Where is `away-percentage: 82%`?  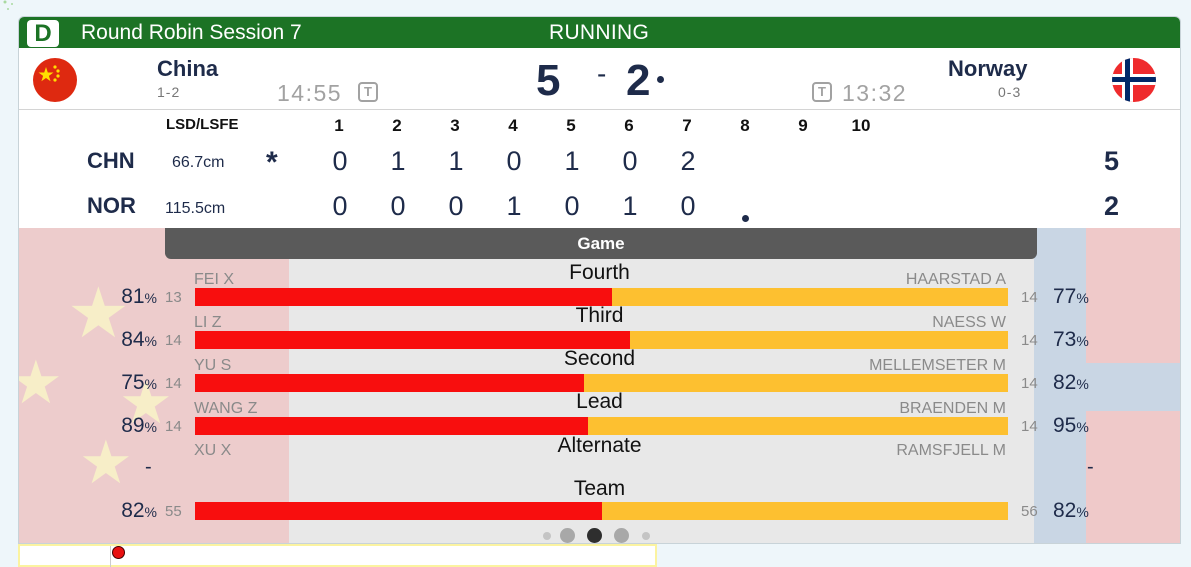
away-percentage: 82% is located at coordinates (1071, 511).